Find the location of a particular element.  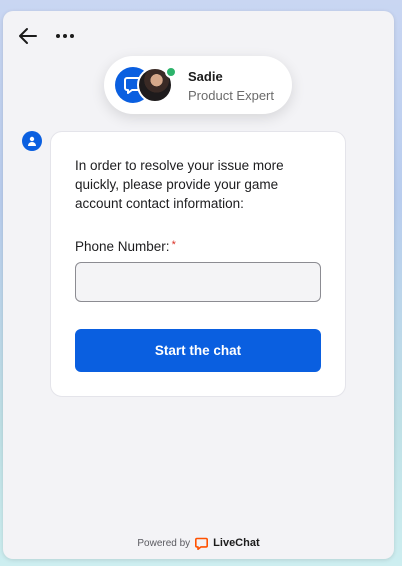

start-chat-button: Start the chat is located at coordinates (198, 350).